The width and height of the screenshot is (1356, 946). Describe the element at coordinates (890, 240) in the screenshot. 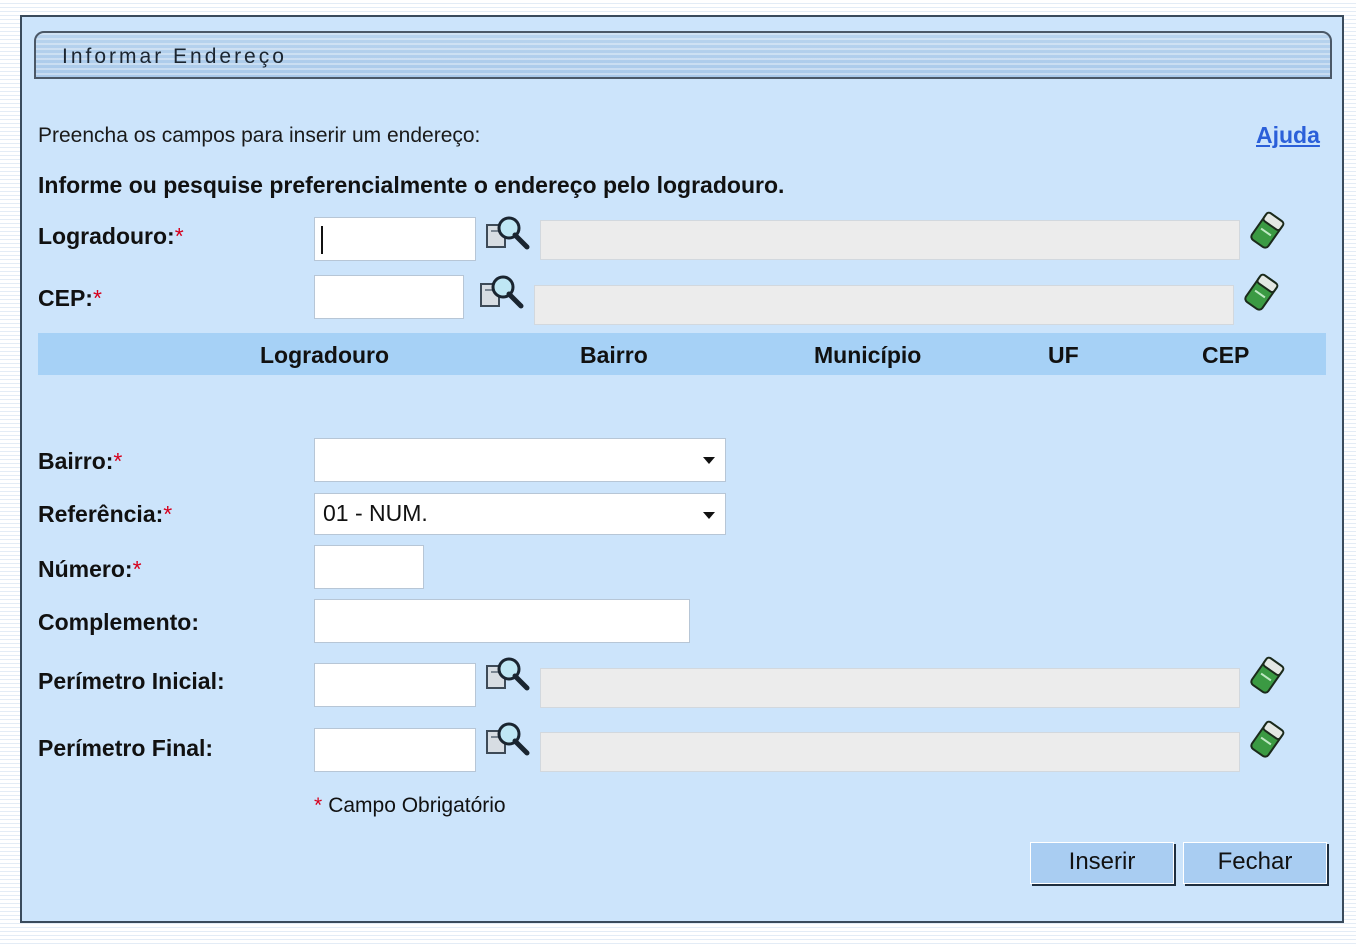

I see `logradouro-description` at that location.